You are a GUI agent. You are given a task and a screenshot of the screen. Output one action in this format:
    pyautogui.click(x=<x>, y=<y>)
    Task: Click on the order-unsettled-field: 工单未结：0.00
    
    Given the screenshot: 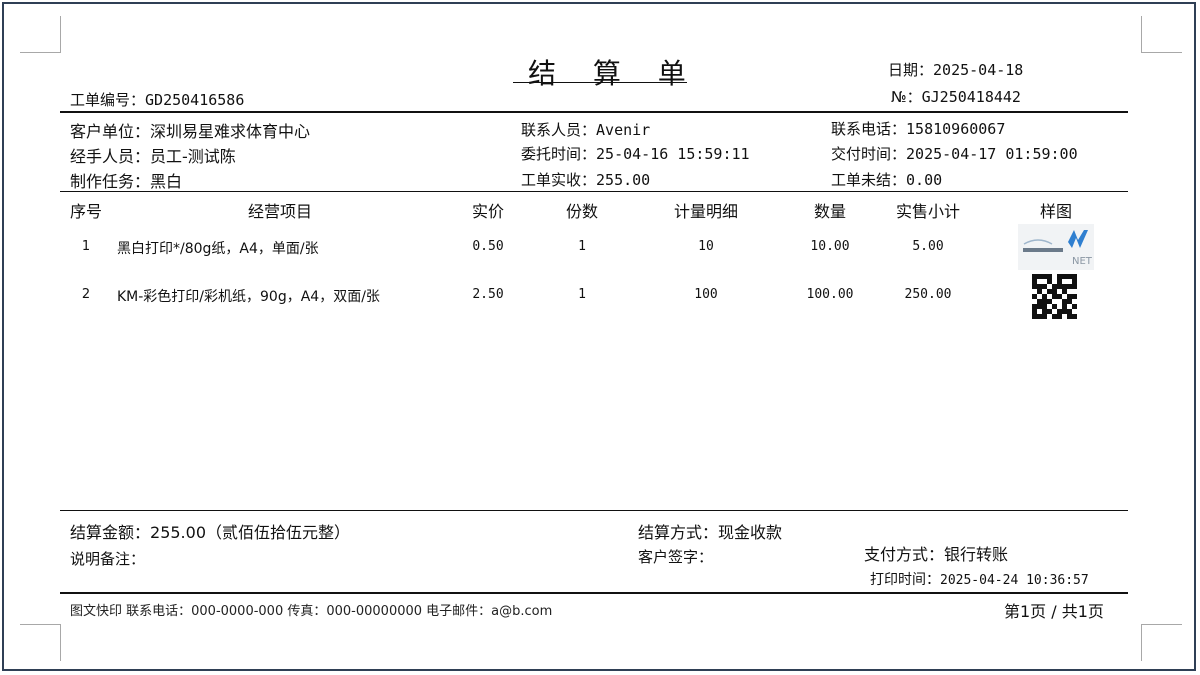 What is the action you would take?
    pyautogui.click(x=886, y=179)
    